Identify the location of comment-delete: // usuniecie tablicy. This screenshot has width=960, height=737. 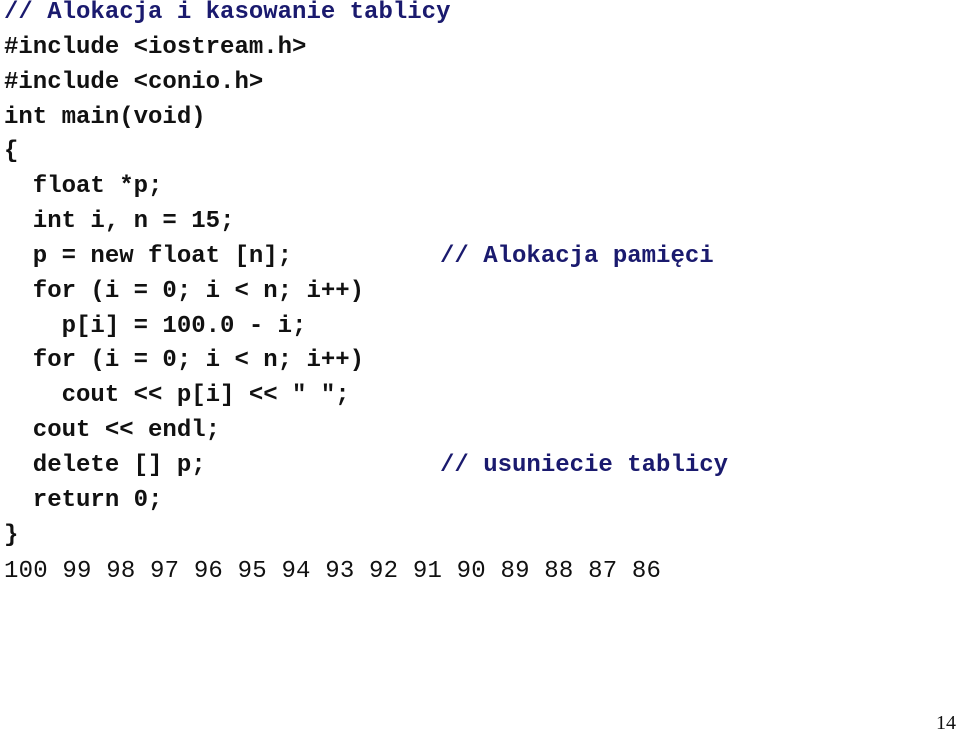
(584, 465).